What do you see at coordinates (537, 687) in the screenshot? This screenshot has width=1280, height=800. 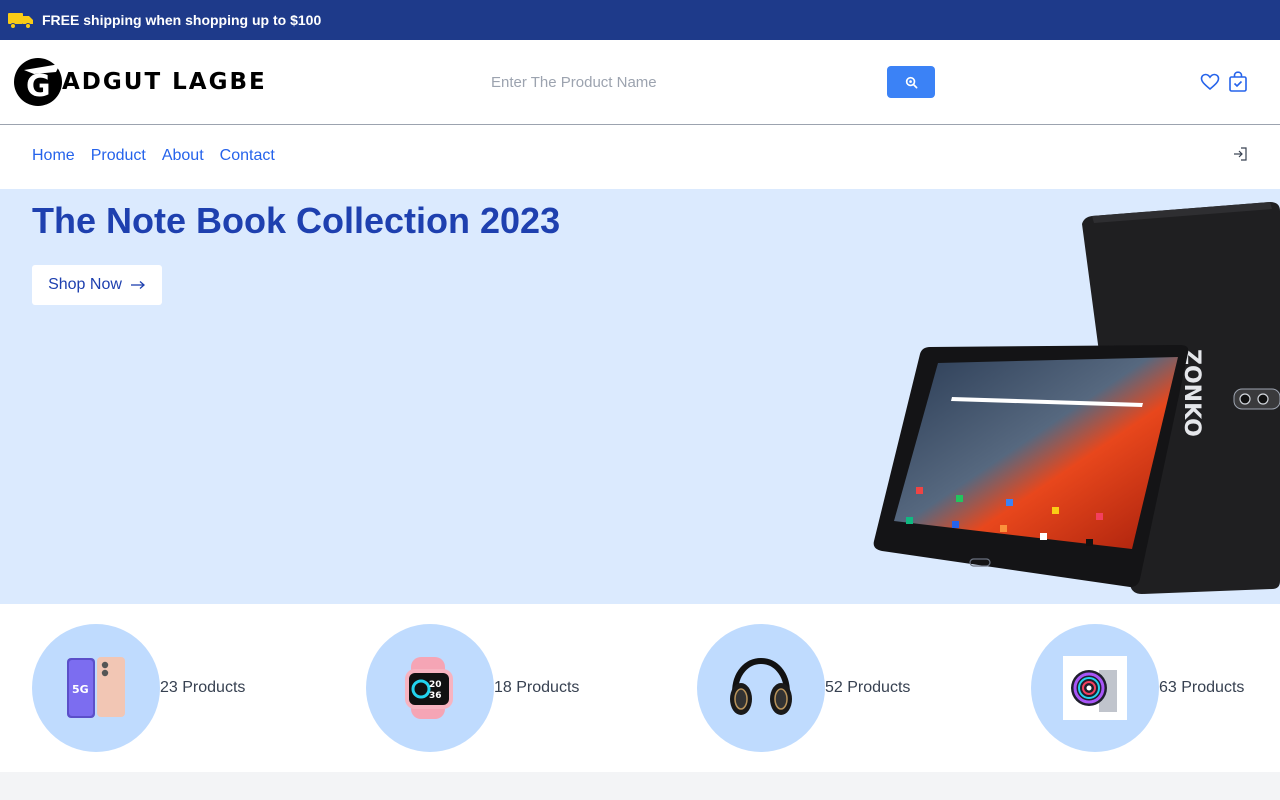 I see `category-count: 18 Products` at bounding box center [537, 687].